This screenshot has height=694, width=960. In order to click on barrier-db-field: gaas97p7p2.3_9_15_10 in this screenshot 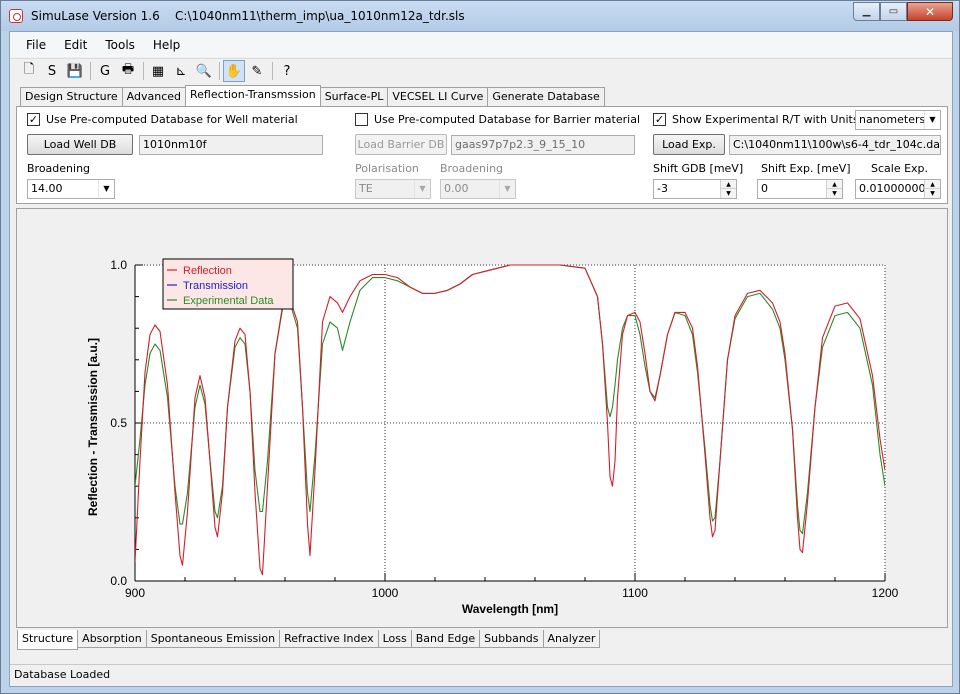, I will do `click(543, 145)`.